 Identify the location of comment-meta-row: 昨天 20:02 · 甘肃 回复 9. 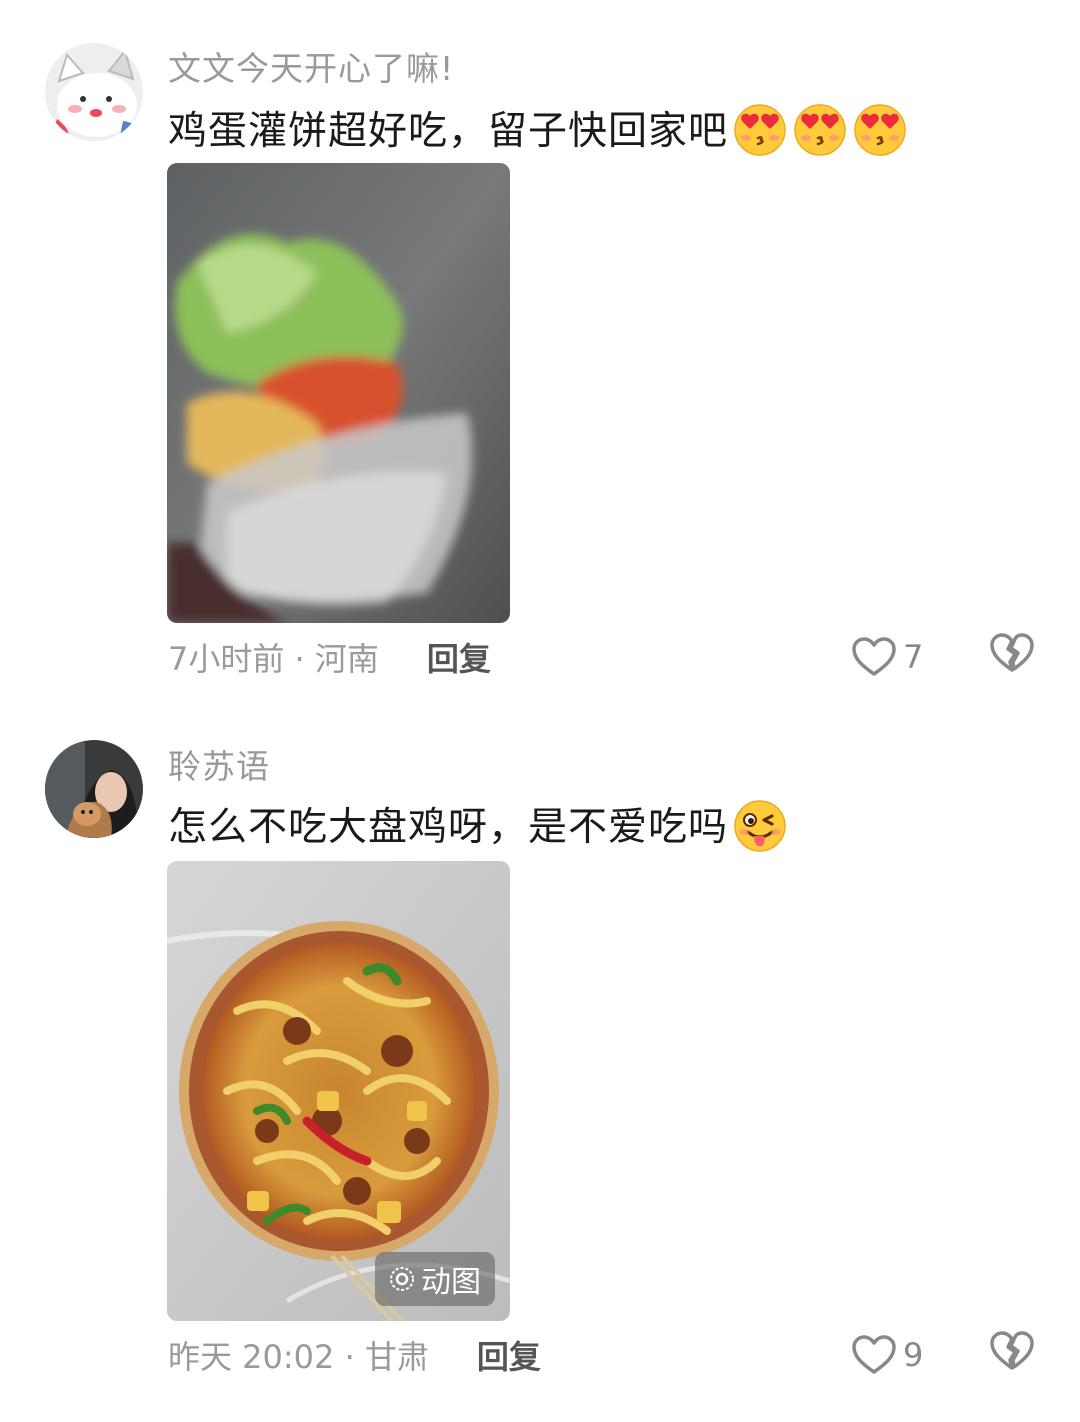
(608, 1355).